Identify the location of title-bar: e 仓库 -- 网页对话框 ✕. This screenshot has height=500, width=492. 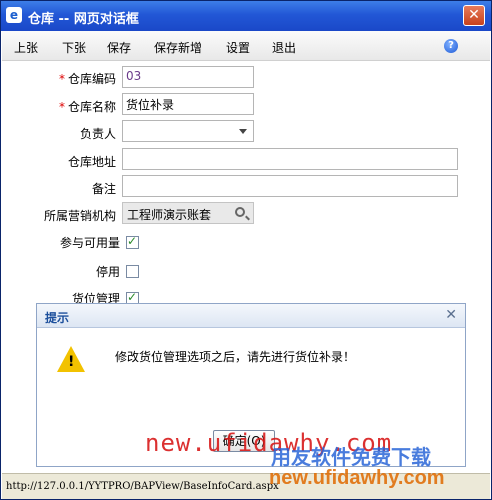
(246, 16).